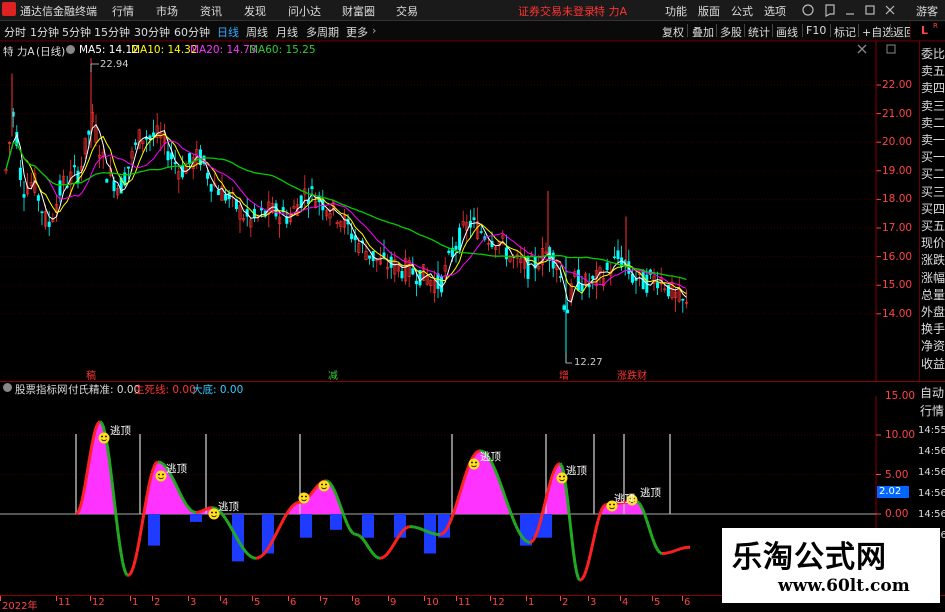 The width and height of the screenshot is (945, 612). Describe the element at coordinates (932, 88) in the screenshot. I see `quote-field-label: 卖四` at that location.